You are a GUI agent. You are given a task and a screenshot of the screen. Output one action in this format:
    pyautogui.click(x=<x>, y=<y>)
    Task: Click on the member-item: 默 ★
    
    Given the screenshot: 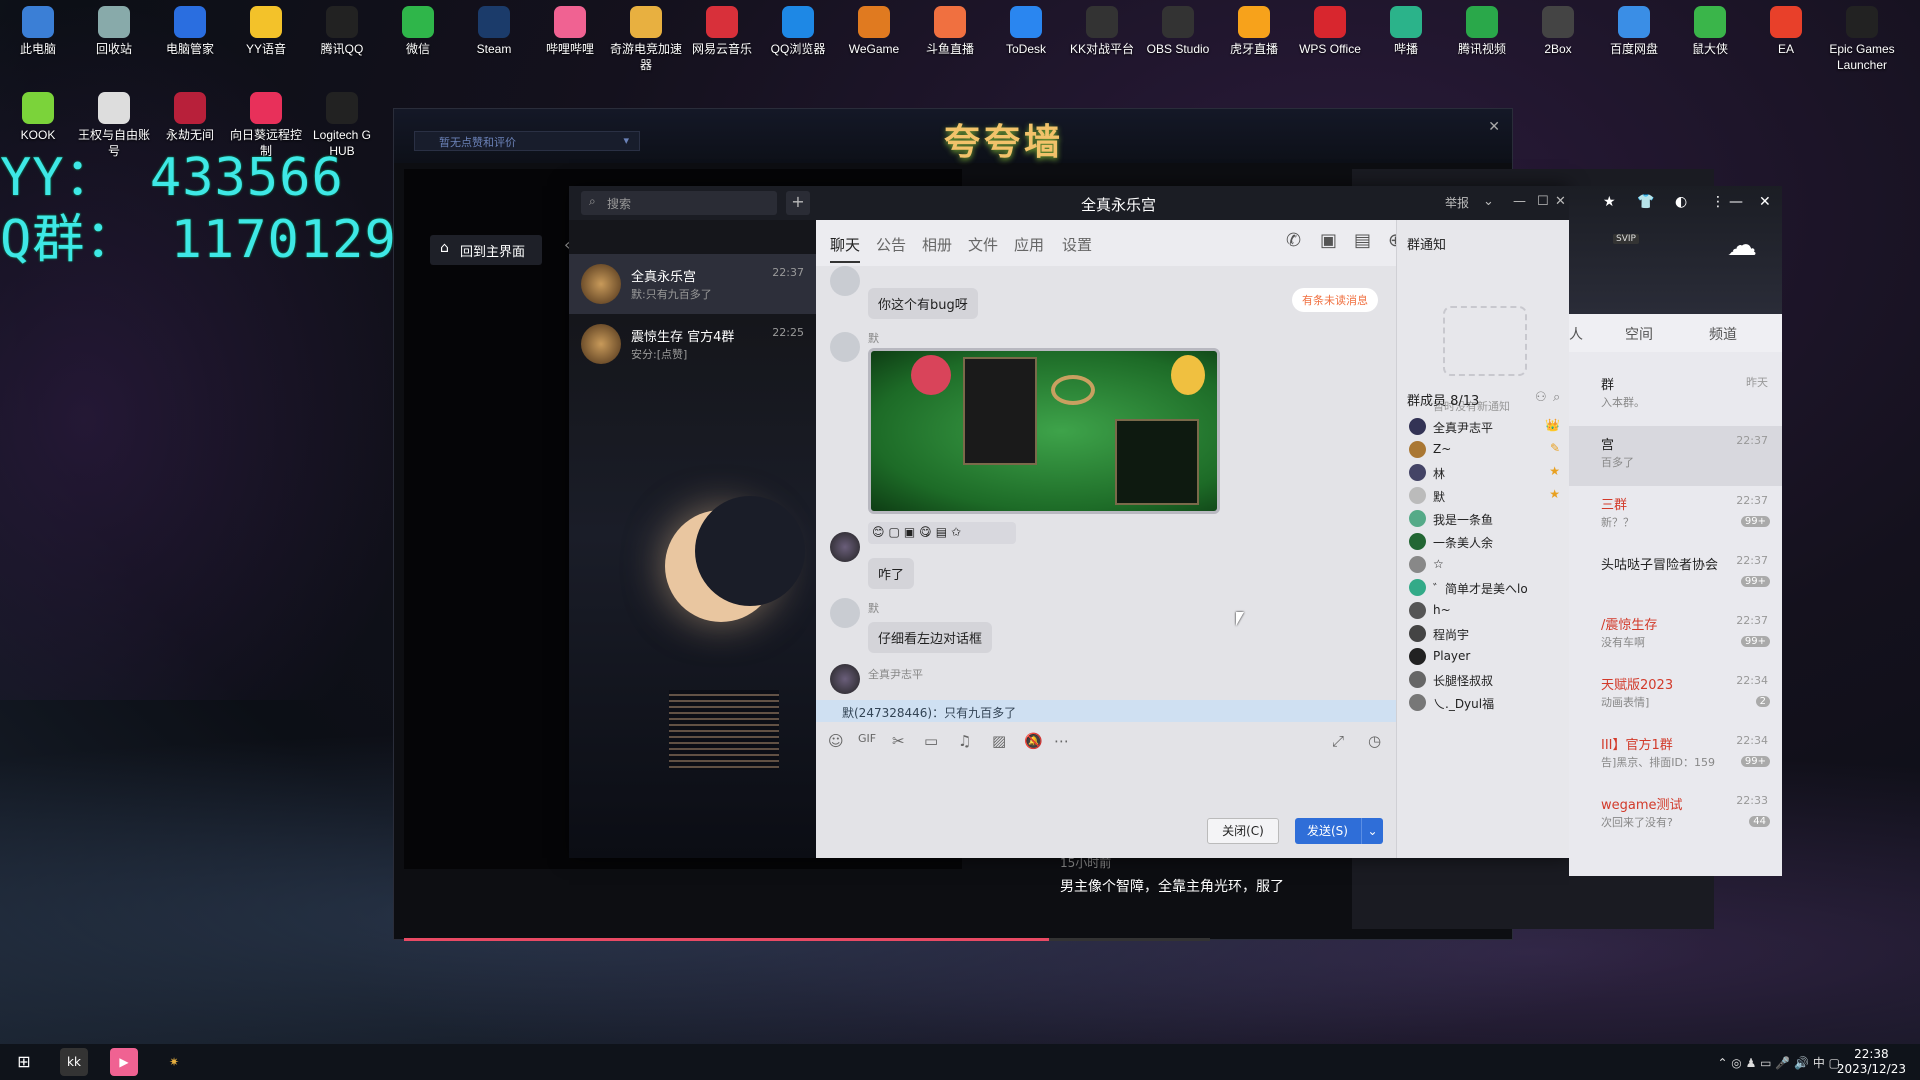 What is the action you would take?
    pyautogui.click(x=1486, y=496)
    